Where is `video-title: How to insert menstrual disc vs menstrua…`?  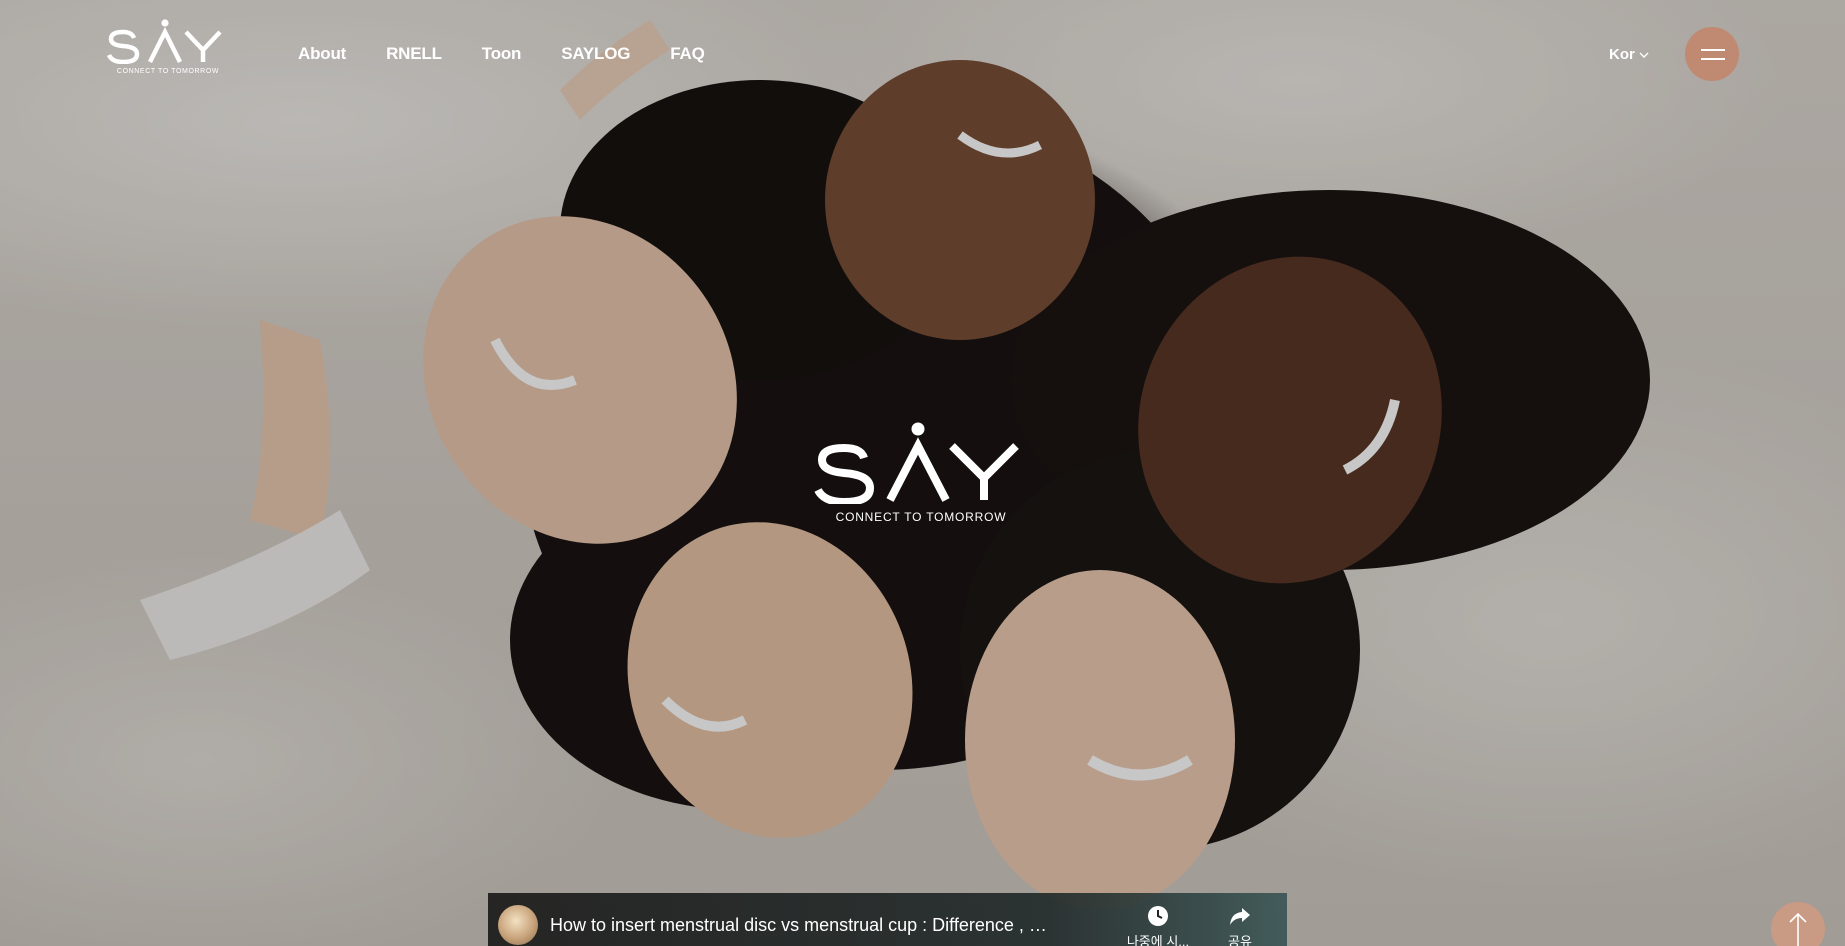
video-title: How to insert menstrual disc vs menstrua… is located at coordinates (800, 925).